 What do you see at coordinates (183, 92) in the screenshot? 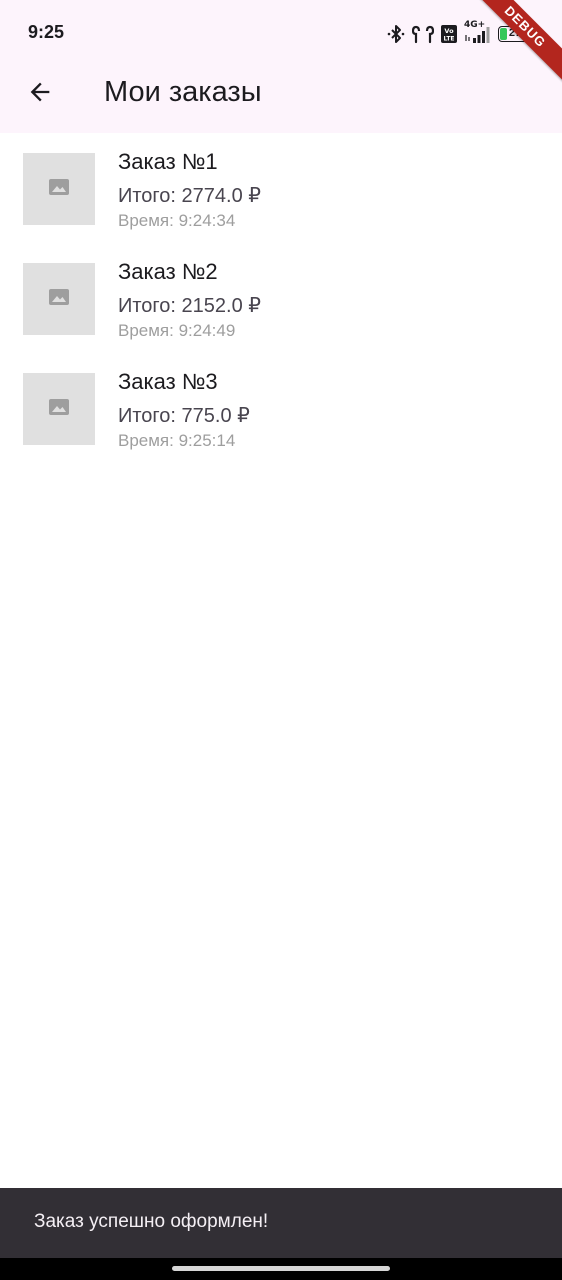
I see `page-title: Мои заказы` at bounding box center [183, 92].